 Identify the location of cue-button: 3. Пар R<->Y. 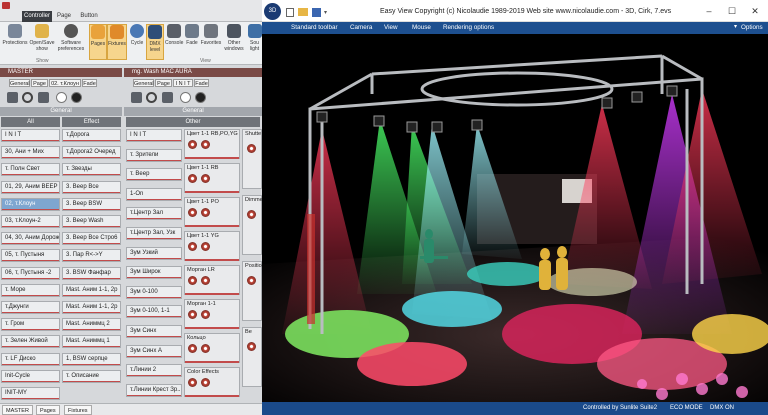
(91, 256).